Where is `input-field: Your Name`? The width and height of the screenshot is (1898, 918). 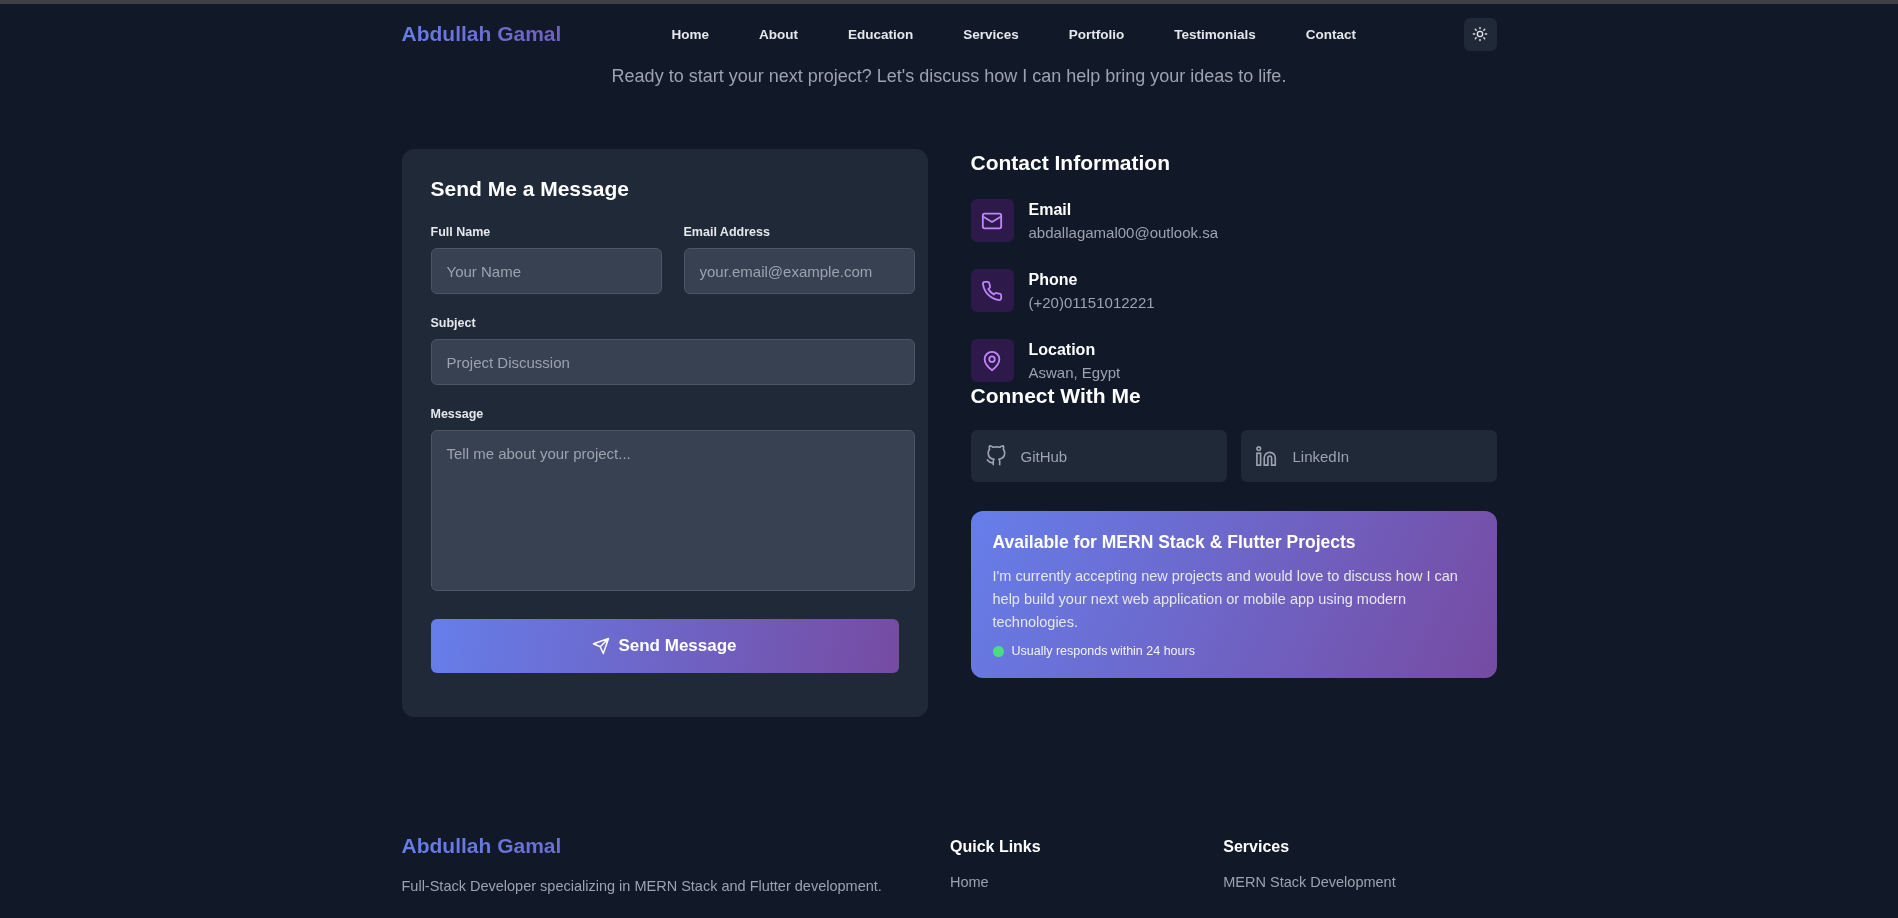
input-field: Your Name is located at coordinates (546, 271).